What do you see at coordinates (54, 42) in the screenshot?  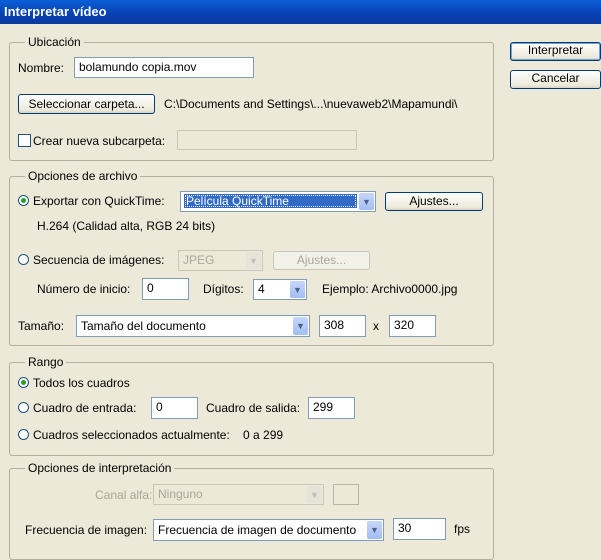 I see `location-group-label: Ubicación` at bounding box center [54, 42].